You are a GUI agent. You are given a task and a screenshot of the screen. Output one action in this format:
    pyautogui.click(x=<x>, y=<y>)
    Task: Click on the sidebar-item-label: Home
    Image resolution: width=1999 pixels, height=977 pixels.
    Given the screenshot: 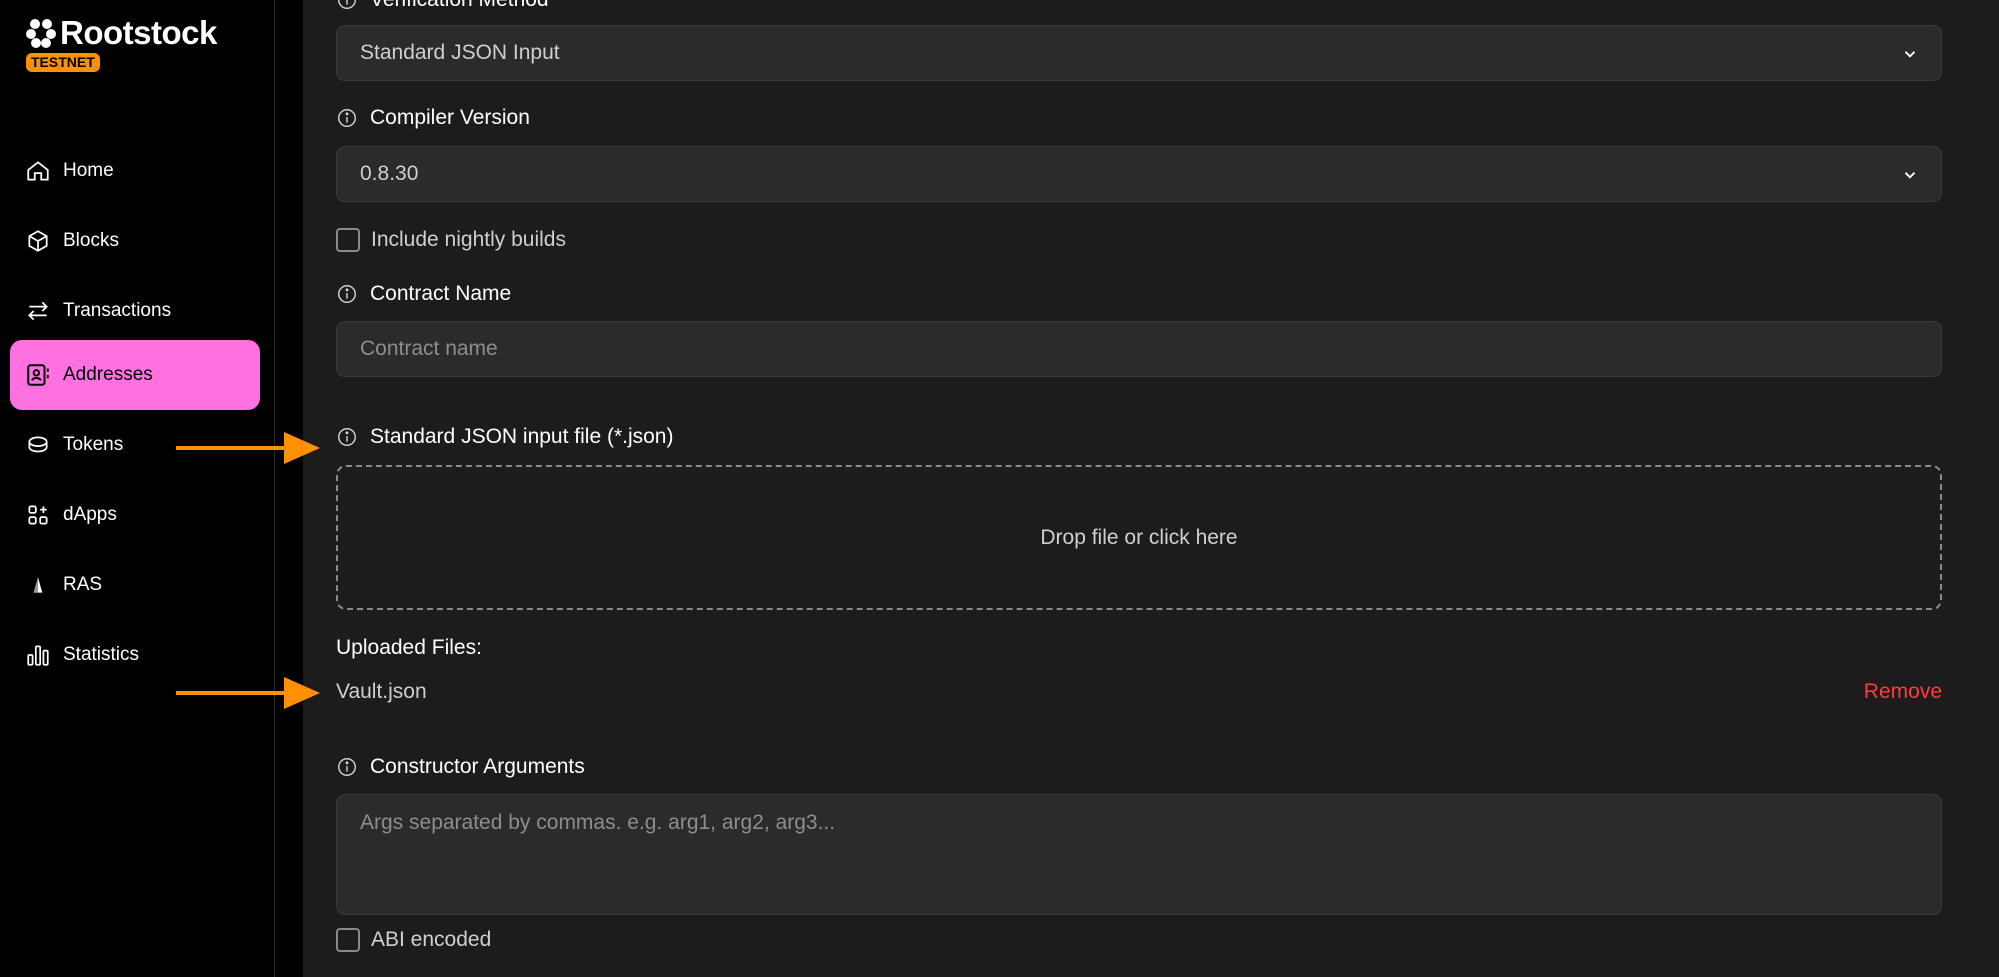 What is the action you would take?
    pyautogui.click(x=88, y=170)
    